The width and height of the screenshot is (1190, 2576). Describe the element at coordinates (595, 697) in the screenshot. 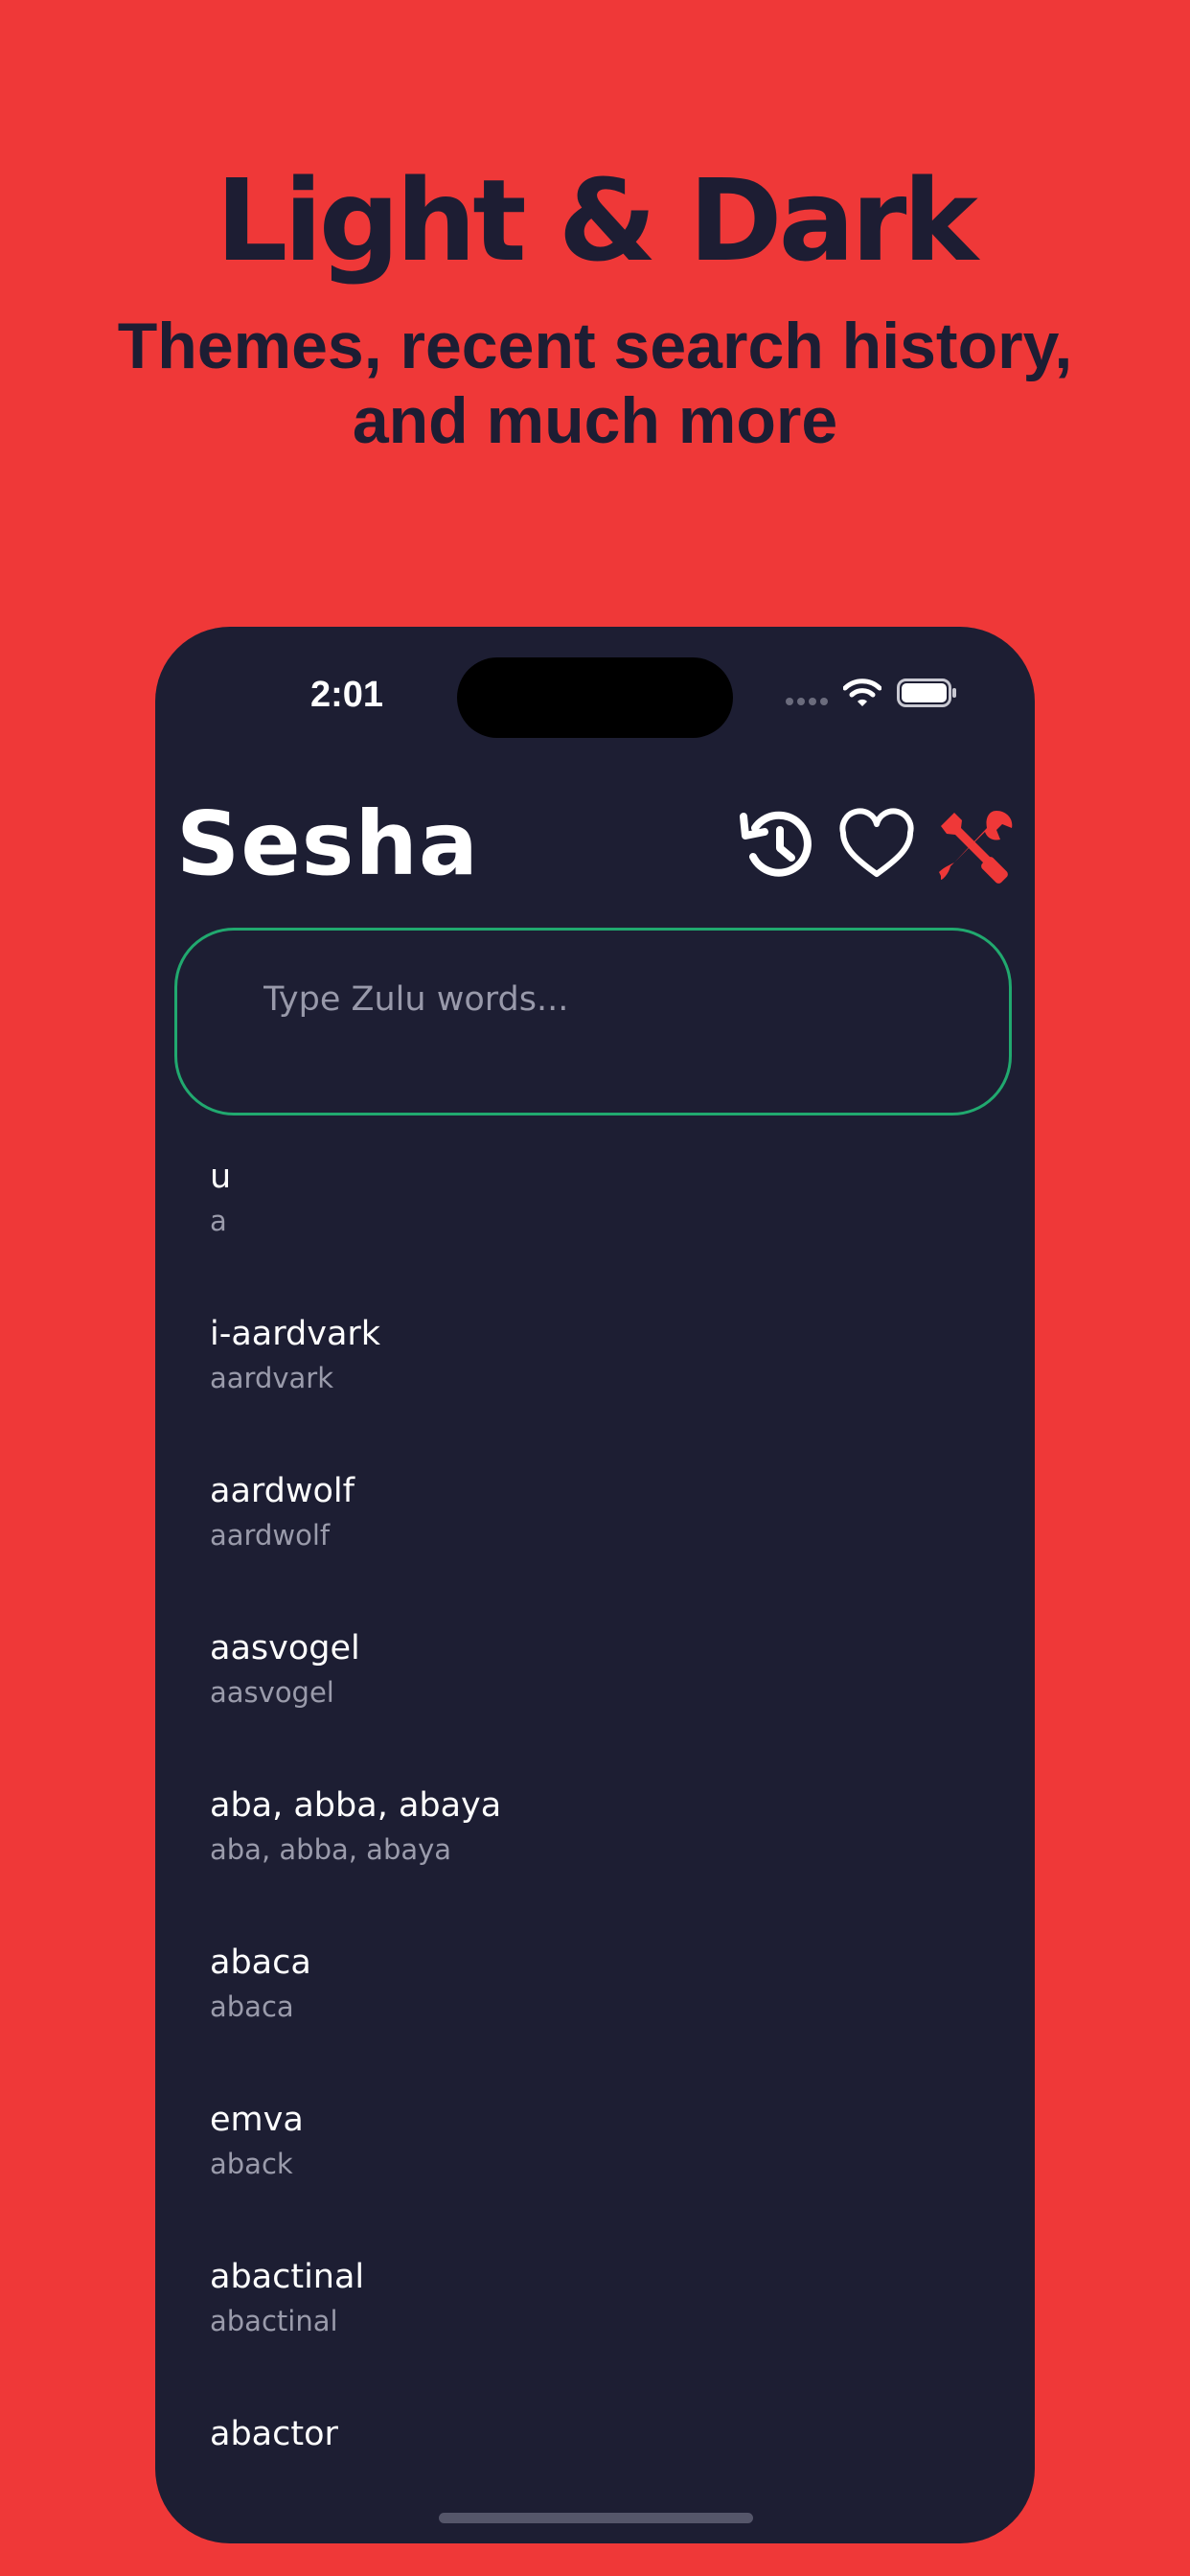

I see `dynamic-island` at that location.